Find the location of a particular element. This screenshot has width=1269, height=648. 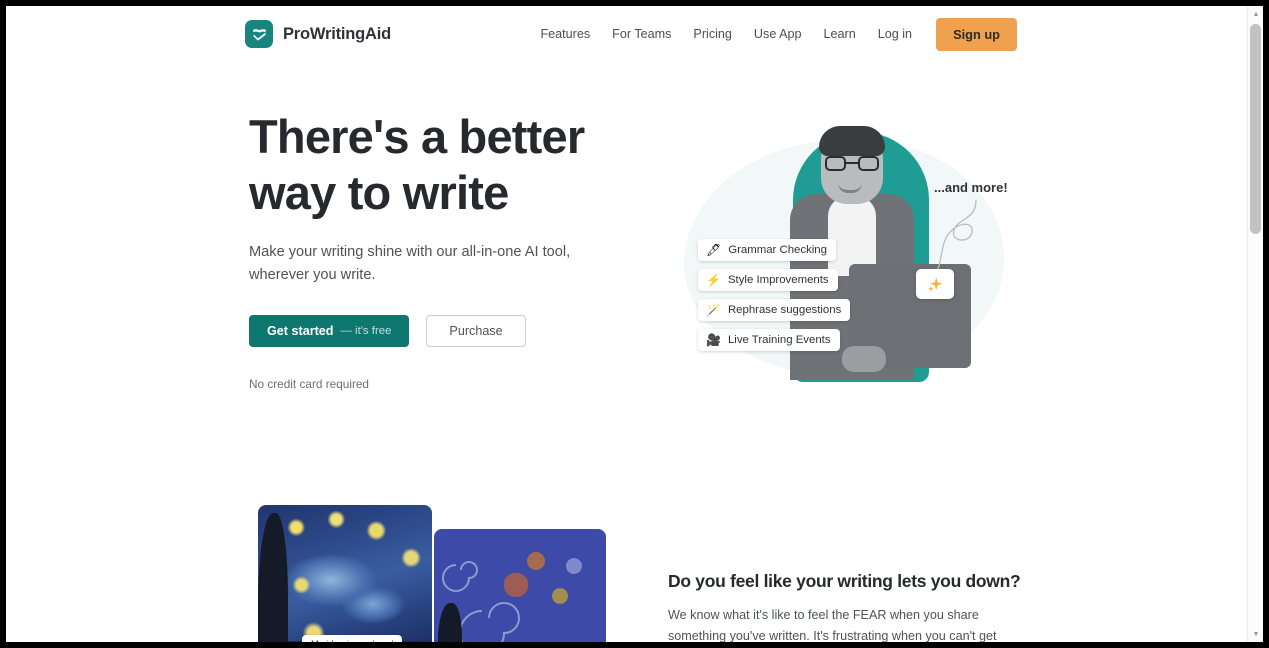

get-started-label: Get started is located at coordinates (300, 331).